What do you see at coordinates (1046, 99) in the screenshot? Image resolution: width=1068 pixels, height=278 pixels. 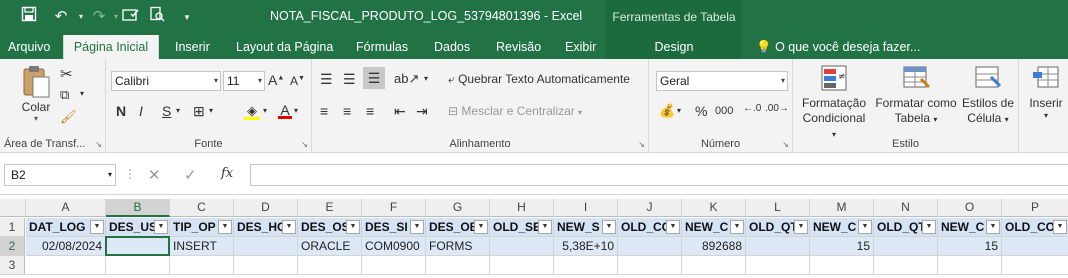 I see `insert-cells-button: Inserir ▾` at bounding box center [1046, 99].